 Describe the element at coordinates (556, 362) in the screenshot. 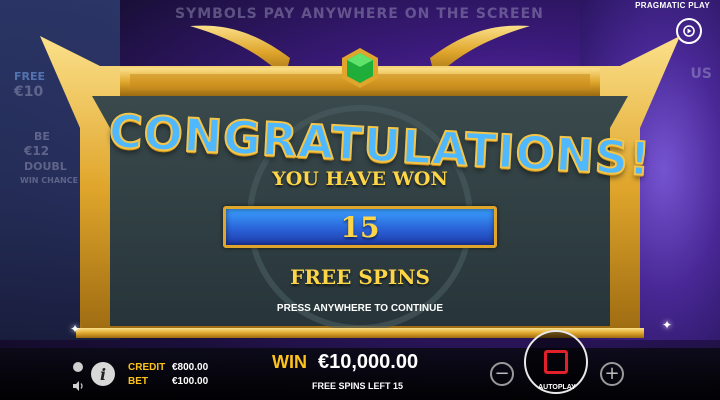

I see `stop-icon` at that location.